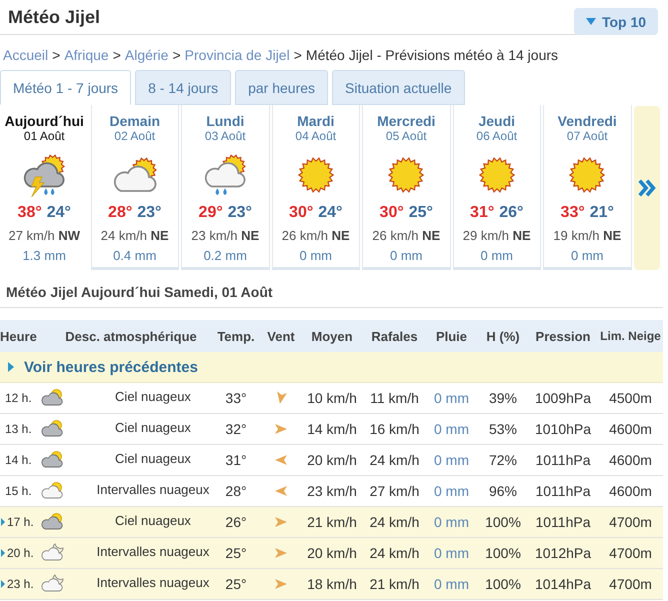  Describe the element at coordinates (236, 429) in the screenshot. I see `temperature: 32°` at that location.